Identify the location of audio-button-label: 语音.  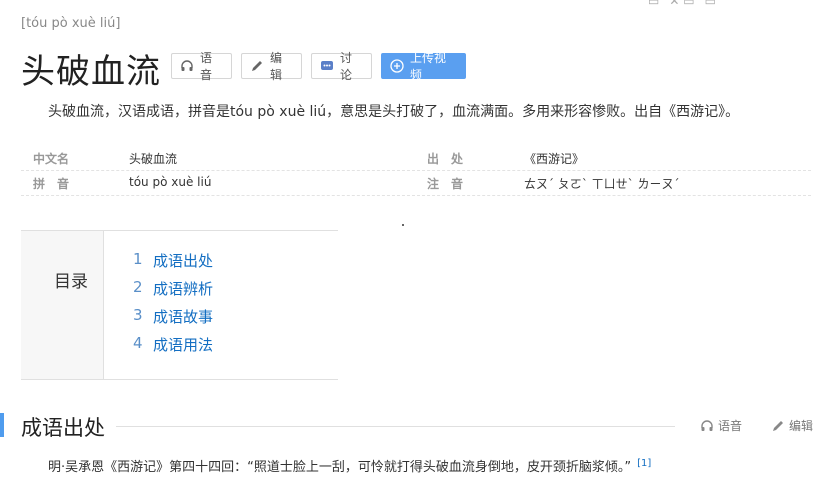
(206, 66).